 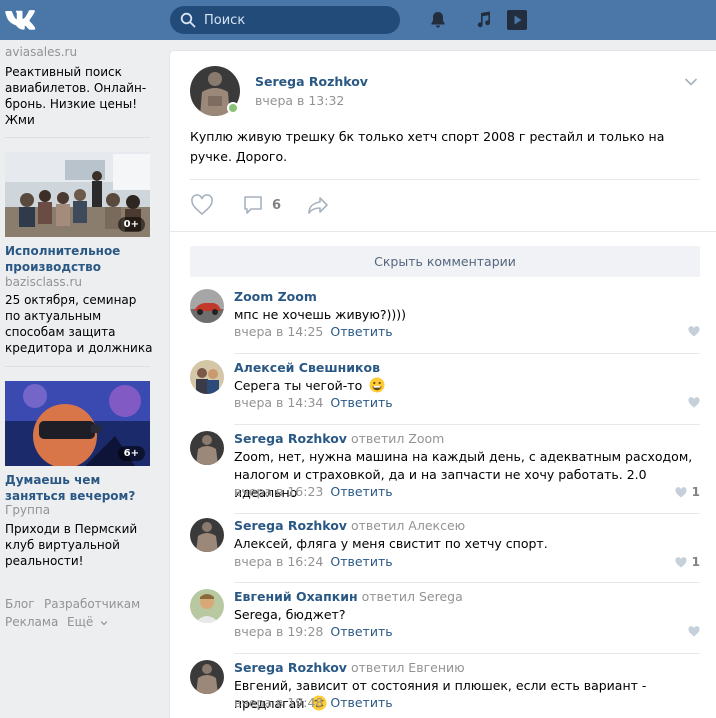 I want to click on comment-header: Евгений Охапкин ответил Serega, so click(x=348, y=596).